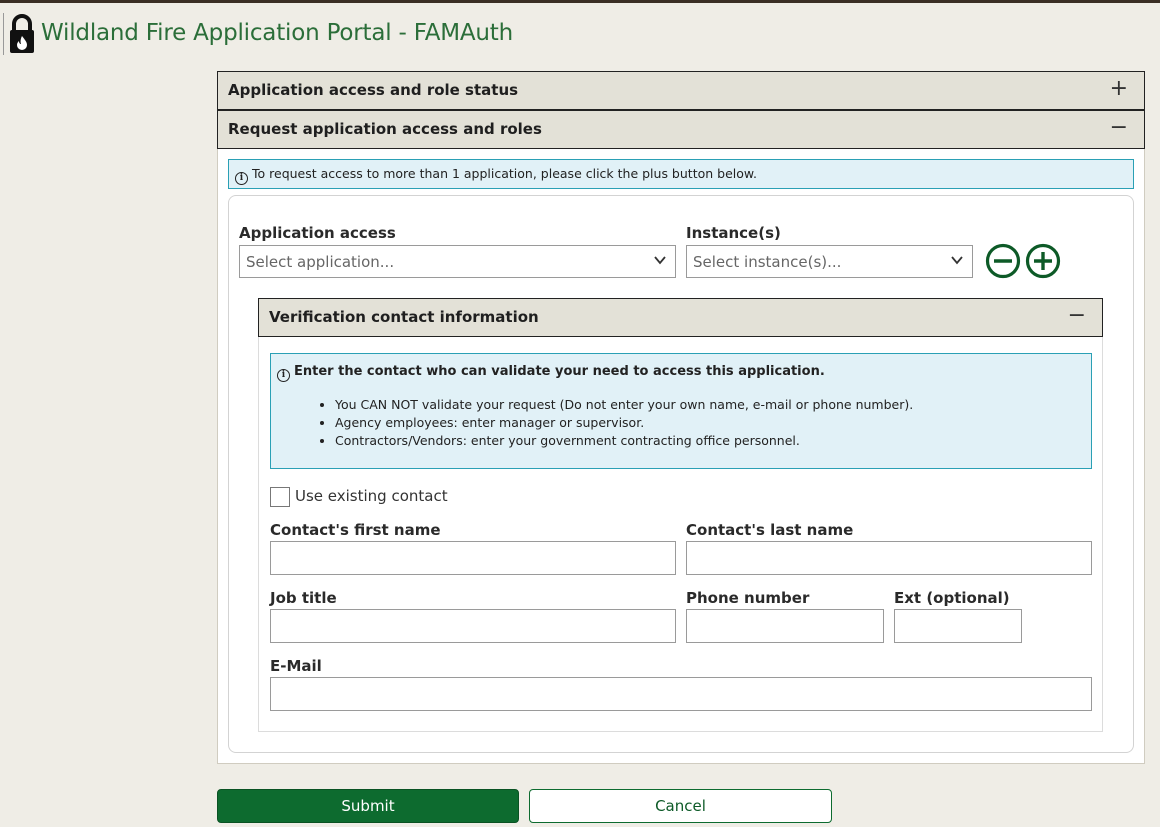  Describe the element at coordinates (889, 558) in the screenshot. I see `last-name-field` at that location.